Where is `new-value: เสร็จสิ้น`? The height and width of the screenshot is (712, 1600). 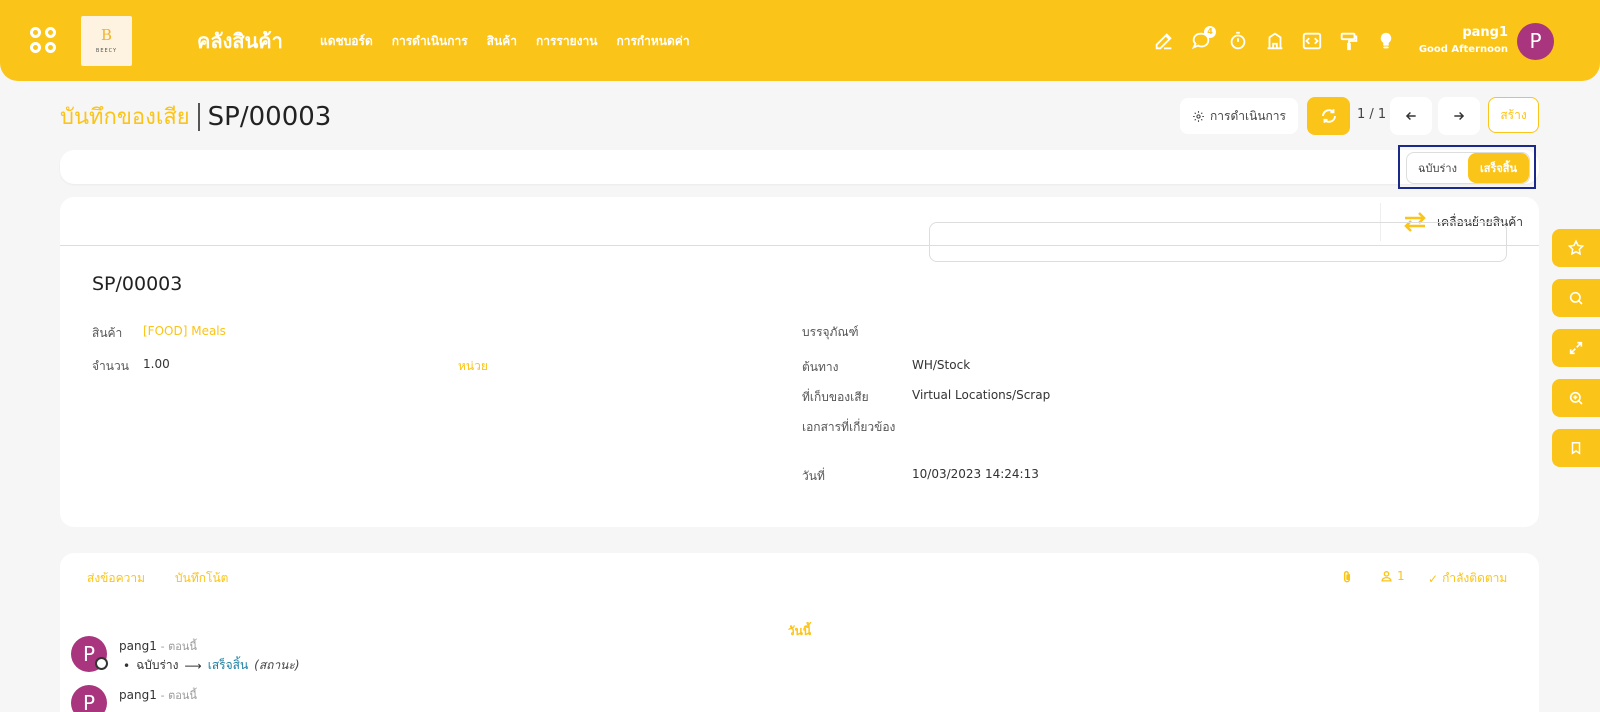 new-value: เสร็จสิ้น is located at coordinates (228, 665).